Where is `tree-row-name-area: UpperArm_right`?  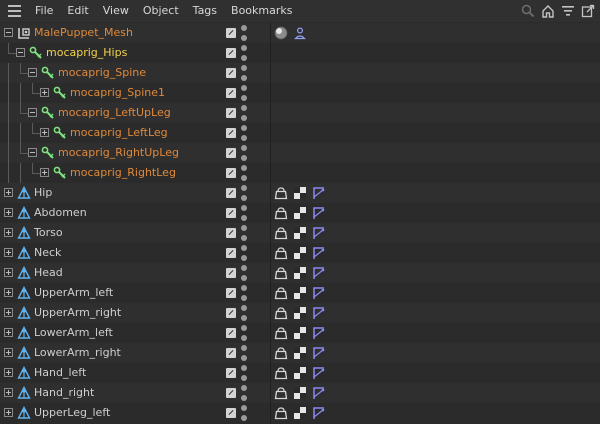 tree-row-name-area: UpperArm_right is located at coordinates (135, 313).